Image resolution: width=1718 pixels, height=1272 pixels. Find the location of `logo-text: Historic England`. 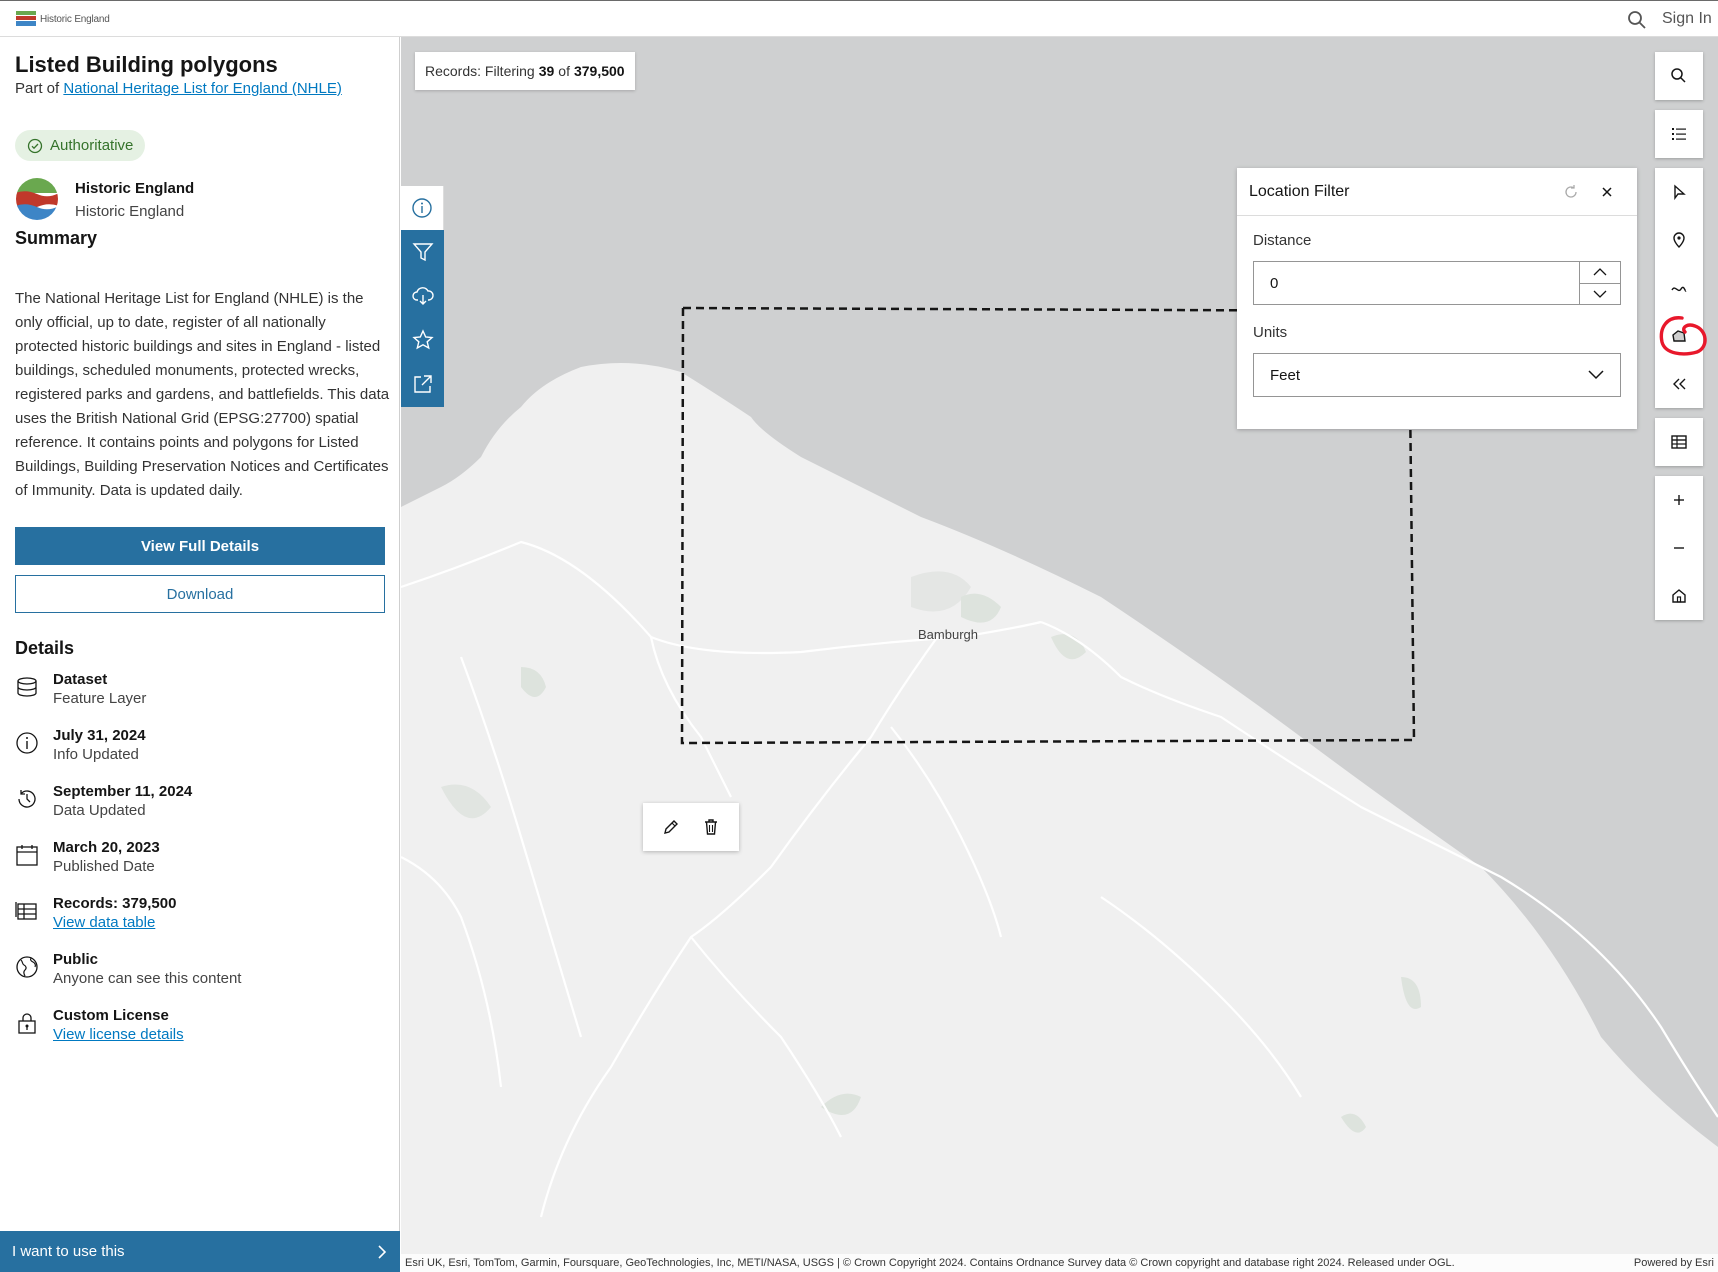

logo-text: Historic England is located at coordinates (75, 19).